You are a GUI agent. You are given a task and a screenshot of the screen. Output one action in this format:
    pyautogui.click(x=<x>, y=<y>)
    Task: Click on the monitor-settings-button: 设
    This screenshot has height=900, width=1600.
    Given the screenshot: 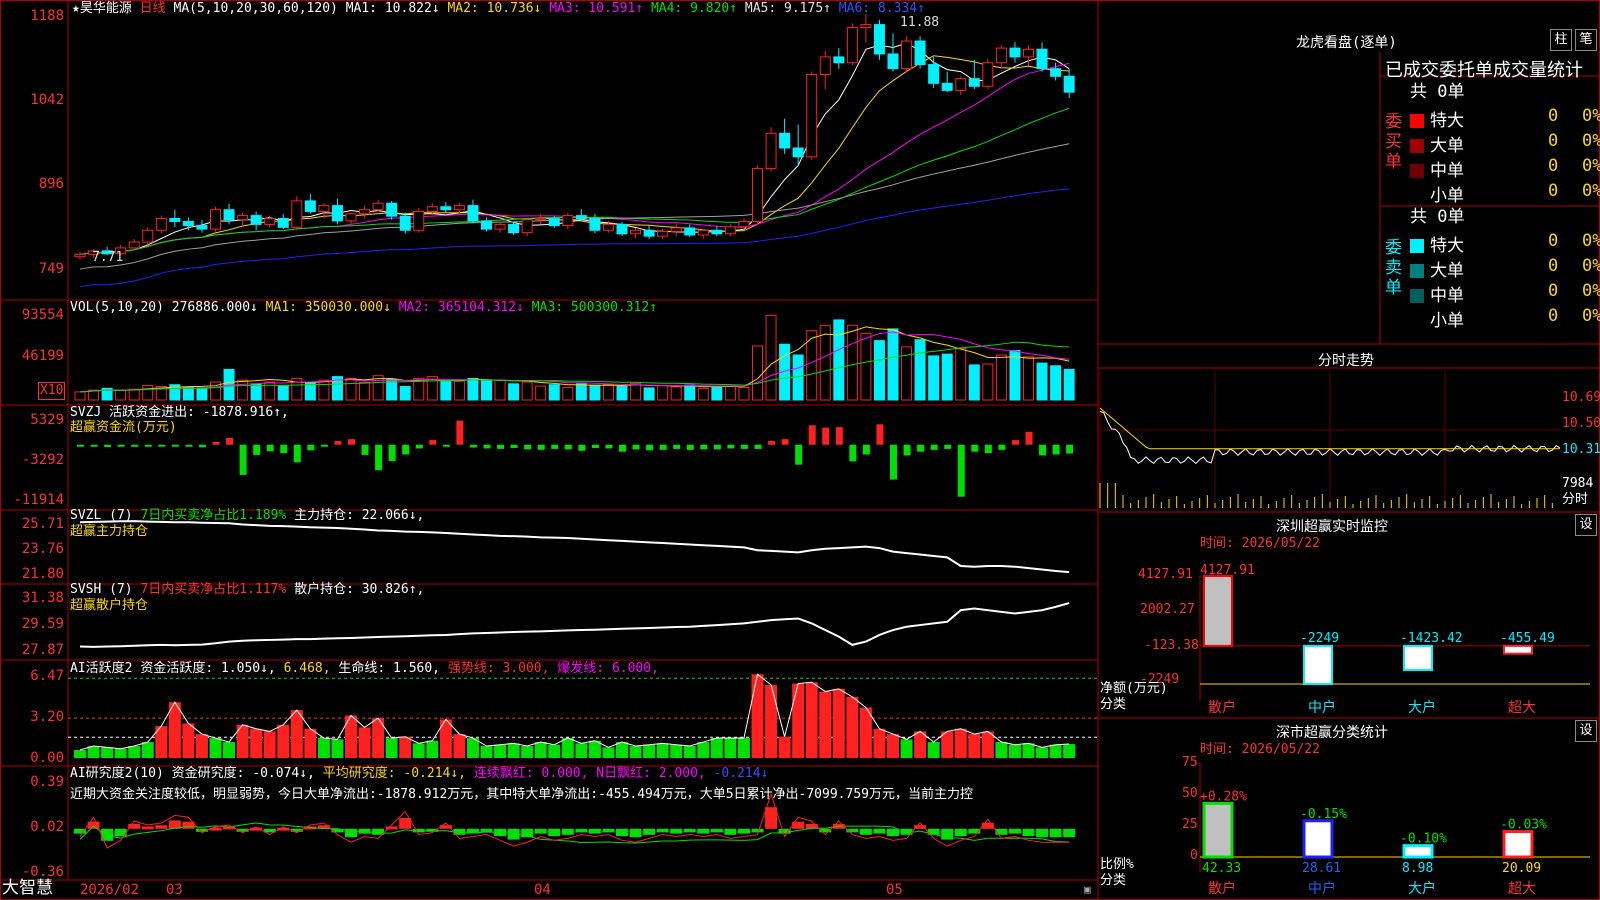 What is the action you would take?
    pyautogui.click(x=1586, y=525)
    